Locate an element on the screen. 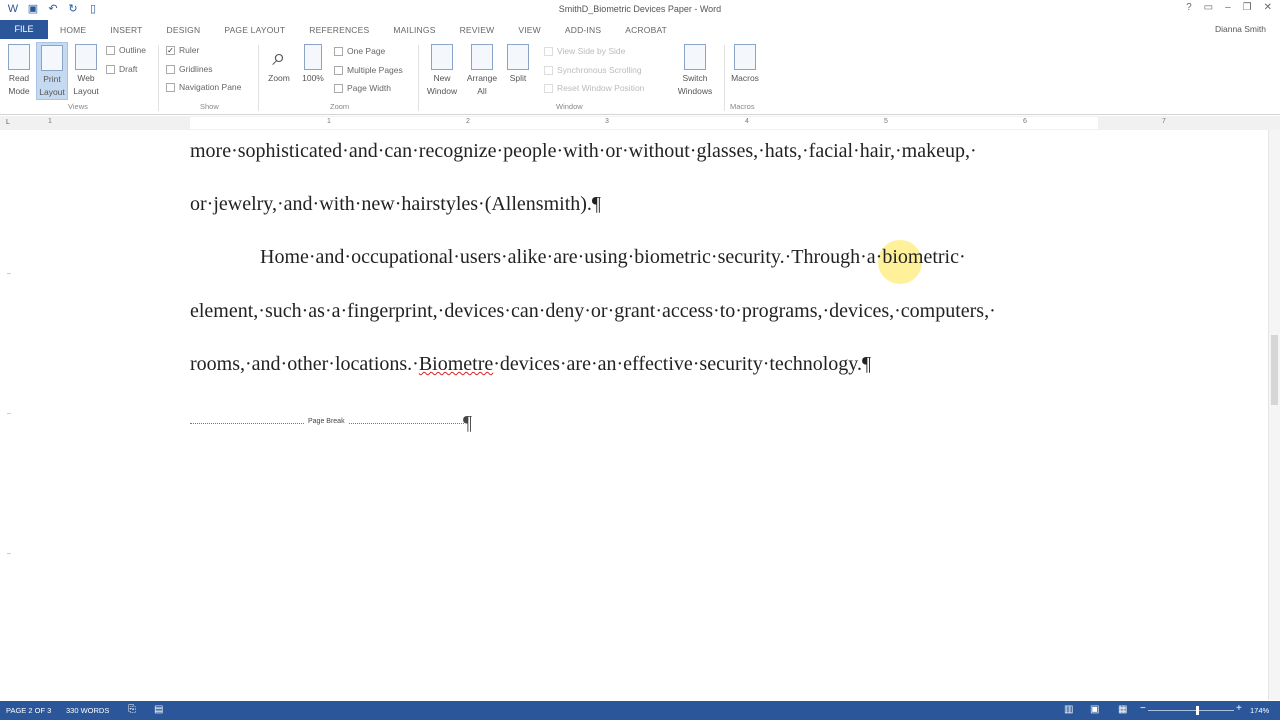 The width and height of the screenshot is (1280, 720). side-by-side-icon is located at coordinates (548, 51).